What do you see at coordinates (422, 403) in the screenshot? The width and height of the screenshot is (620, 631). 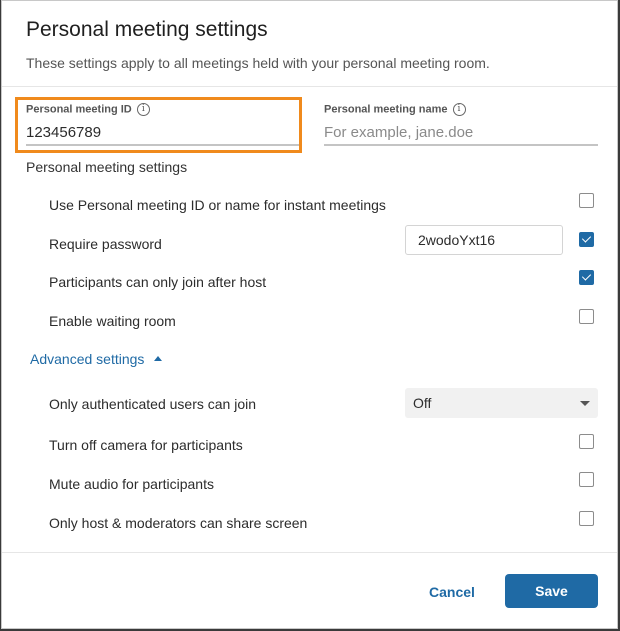 I see `select-value: Off` at bounding box center [422, 403].